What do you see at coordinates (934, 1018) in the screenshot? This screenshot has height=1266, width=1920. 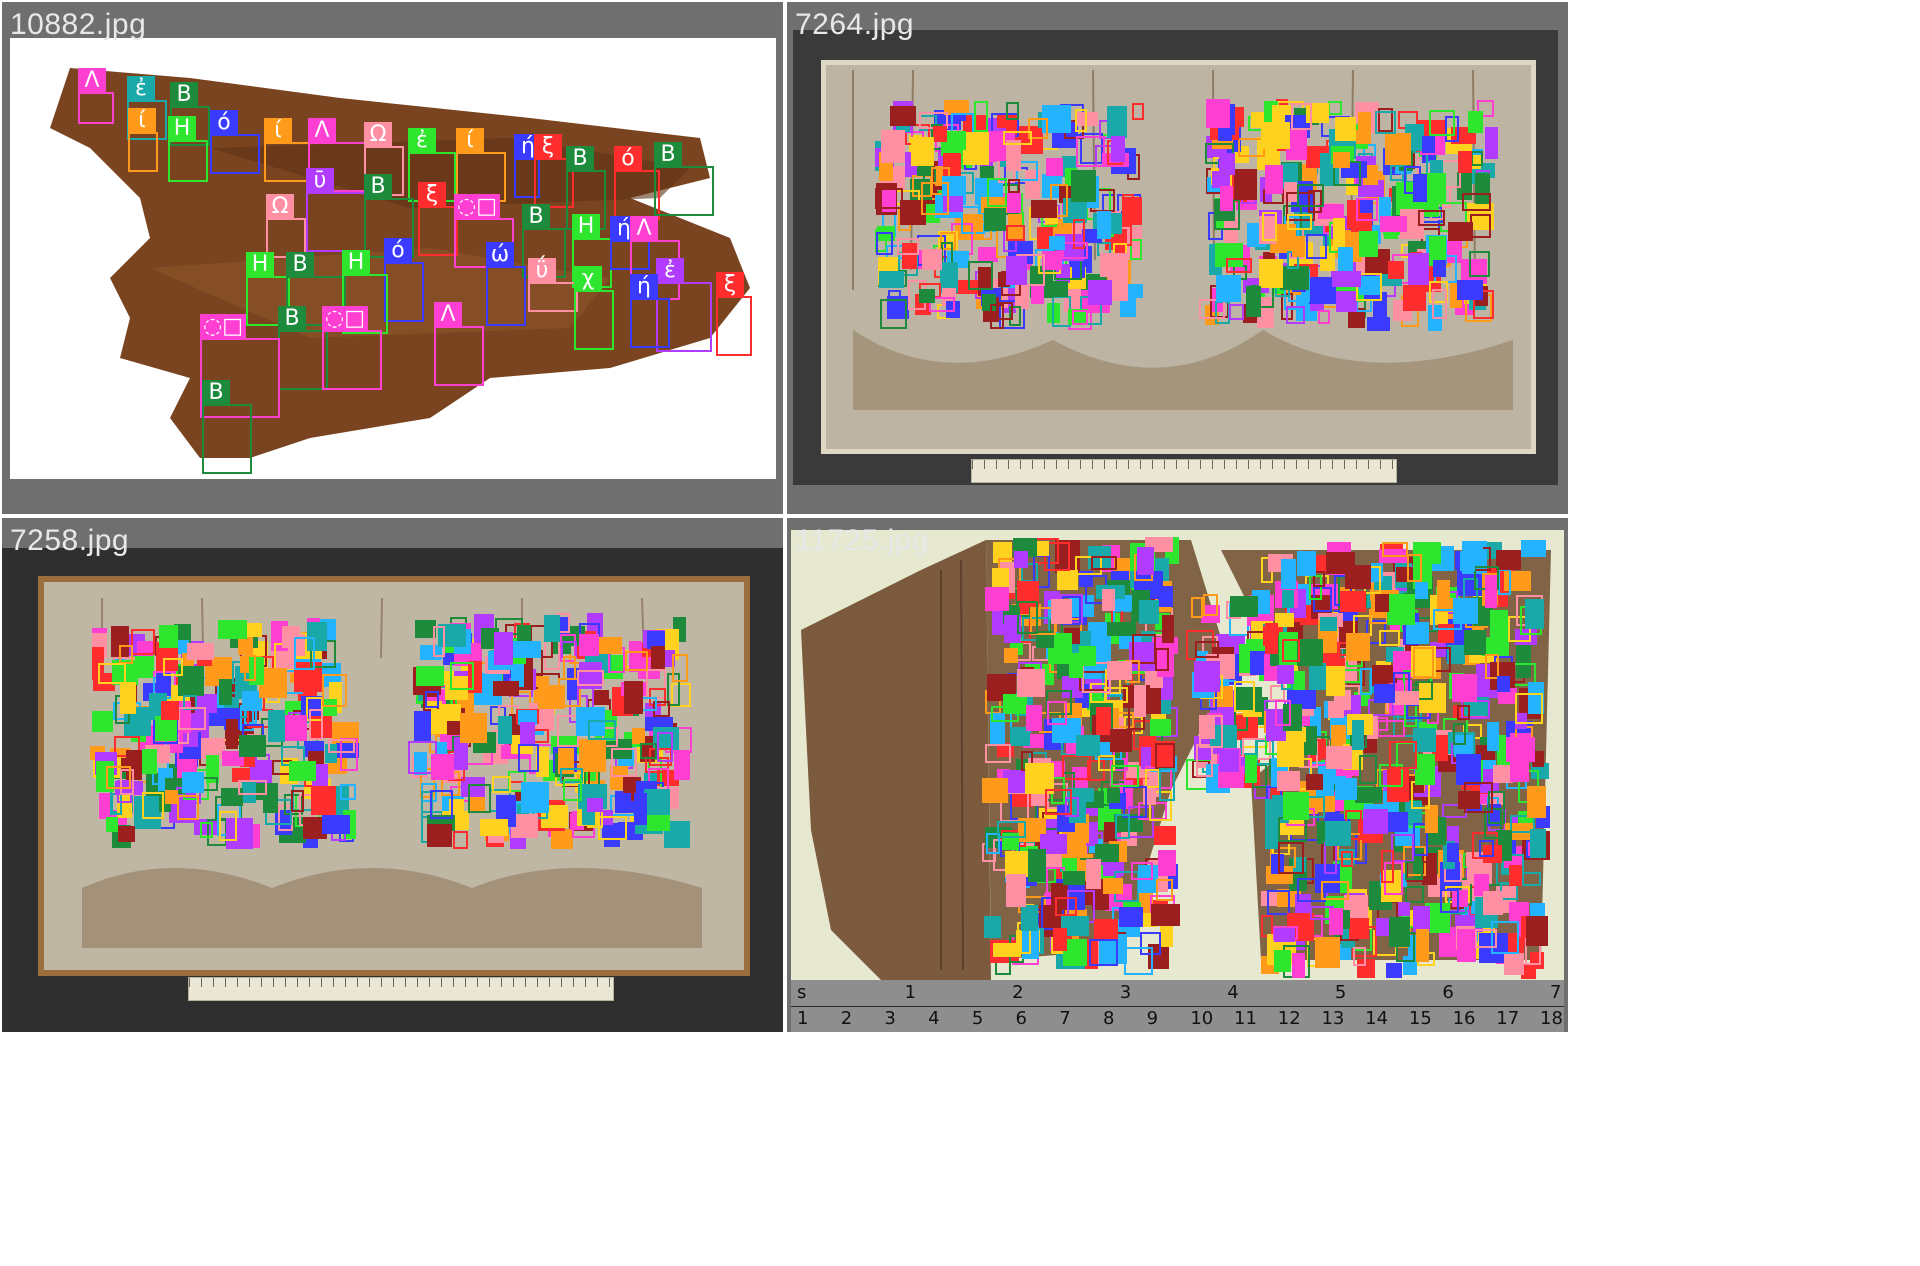 I see `scale-tick-label: 4` at bounding box center [934, 1018].